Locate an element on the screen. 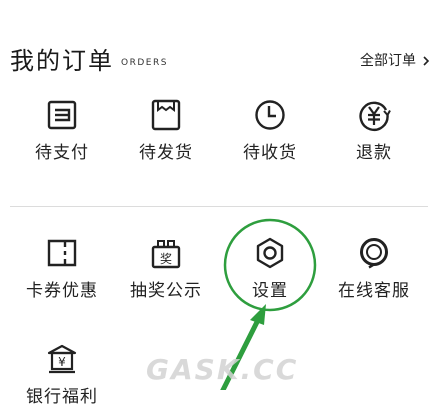 Image resolution: width=444 pixels, height=408 pixels. annotation-arrowhead-icon is located at coordinates (258, 314).